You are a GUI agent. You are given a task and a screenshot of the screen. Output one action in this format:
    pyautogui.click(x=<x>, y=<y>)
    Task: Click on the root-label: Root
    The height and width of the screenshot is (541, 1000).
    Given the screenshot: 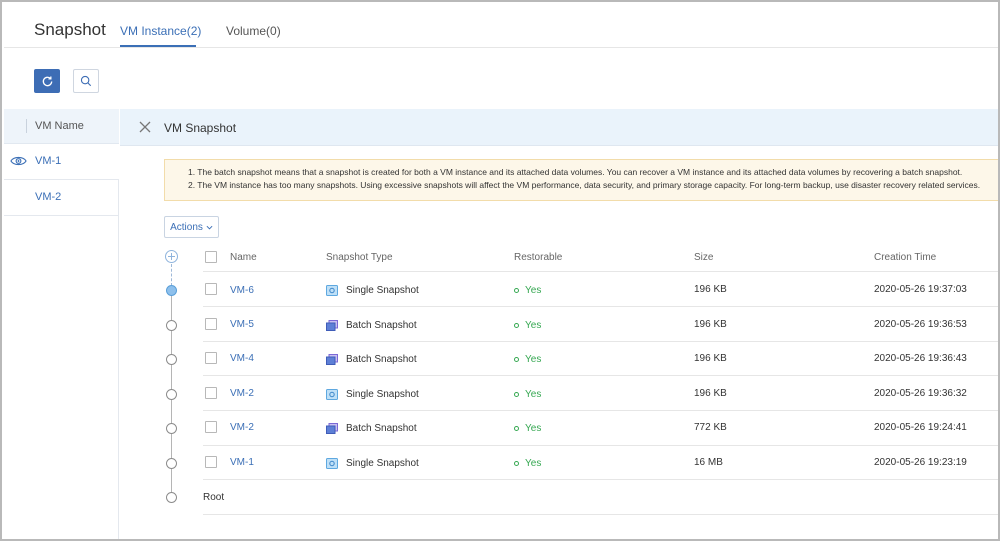 What is the action you would take?
    pyautogui.click(x=214, y=497)
    